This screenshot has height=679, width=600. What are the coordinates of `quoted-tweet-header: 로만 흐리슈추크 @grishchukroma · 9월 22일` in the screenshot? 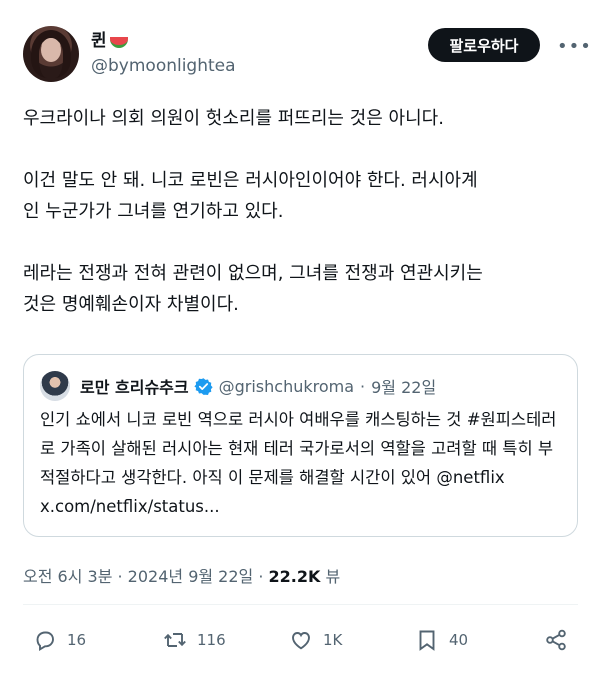 It's located at (238, 386).